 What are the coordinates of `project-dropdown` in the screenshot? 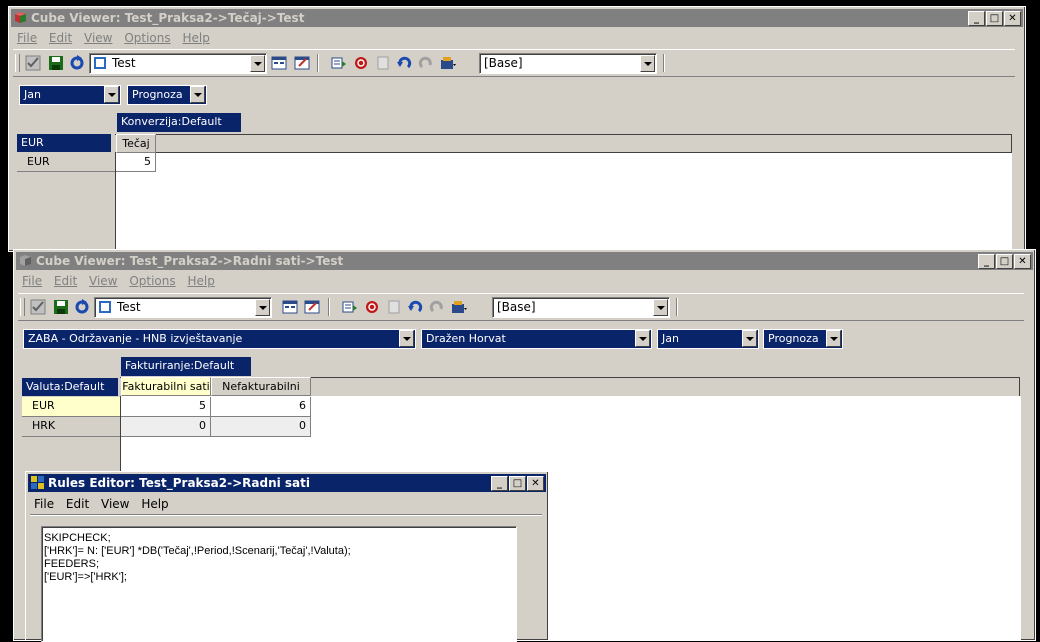 It's located at (406, 338).